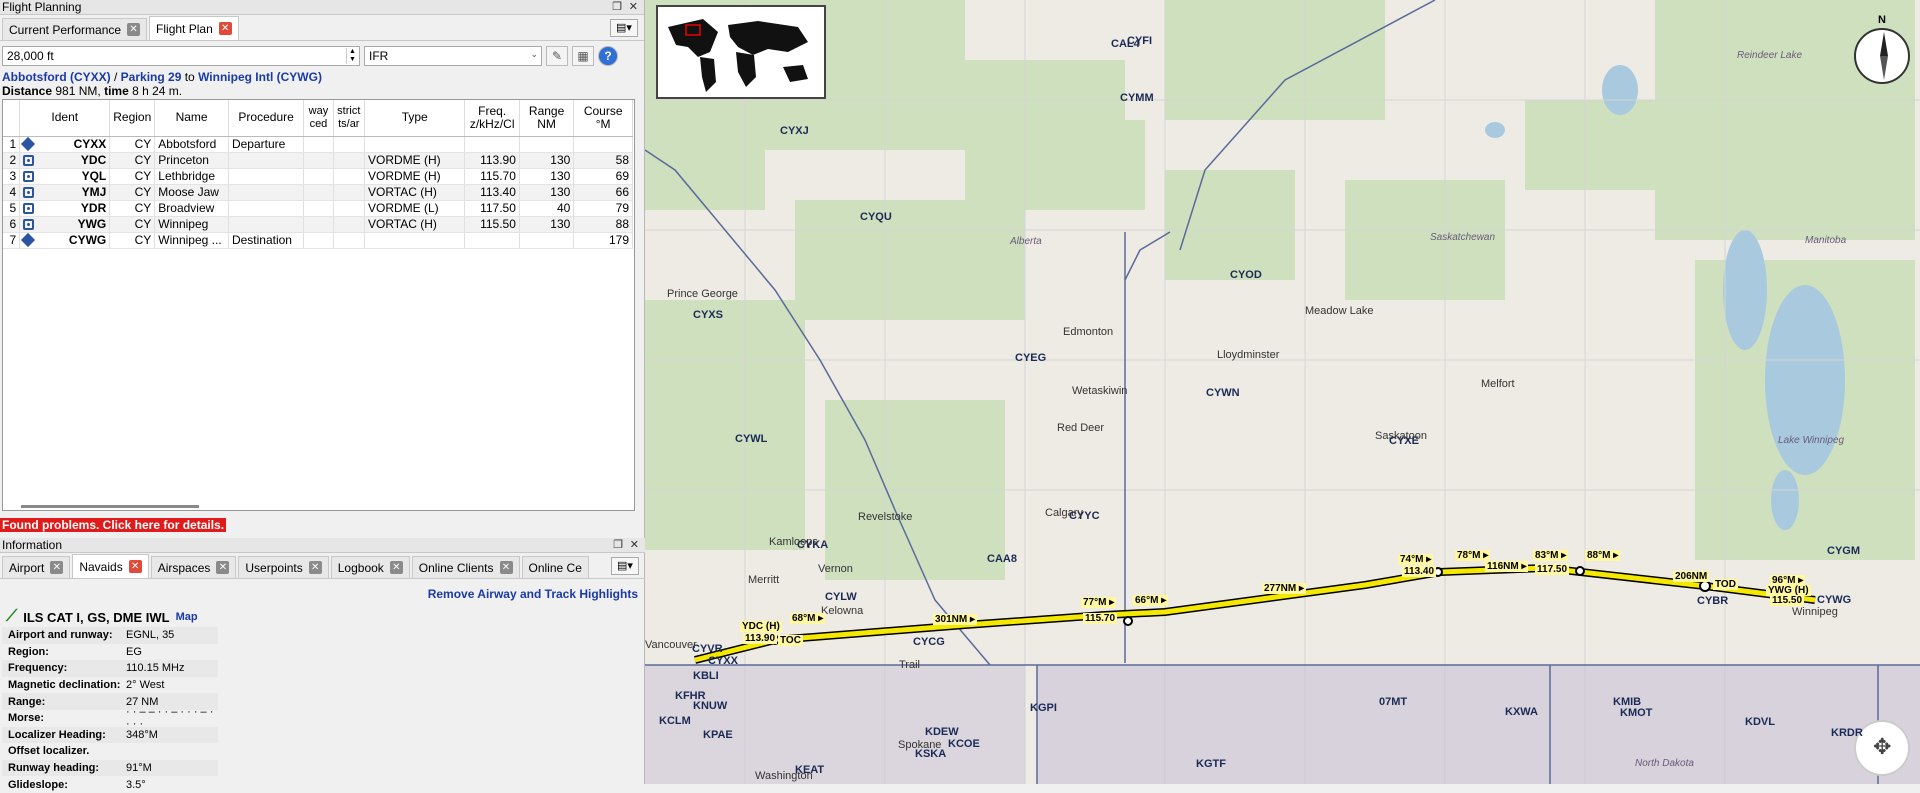 The width and height of the screenshot is (1920, 793). I want to click on cell-freq: 113.90, so click(492, 160).